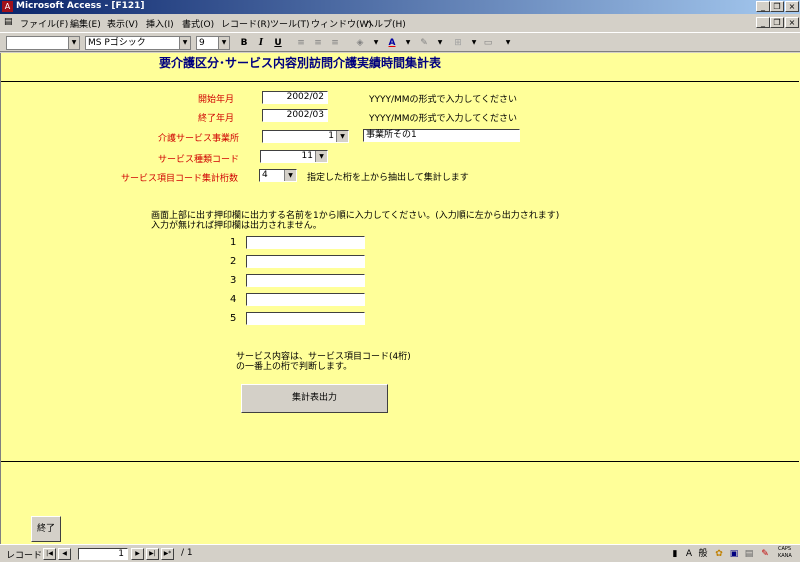 The height and width of the screenshot is (562, 800). I want to click on stamp-number: 2, so click(233, 261).